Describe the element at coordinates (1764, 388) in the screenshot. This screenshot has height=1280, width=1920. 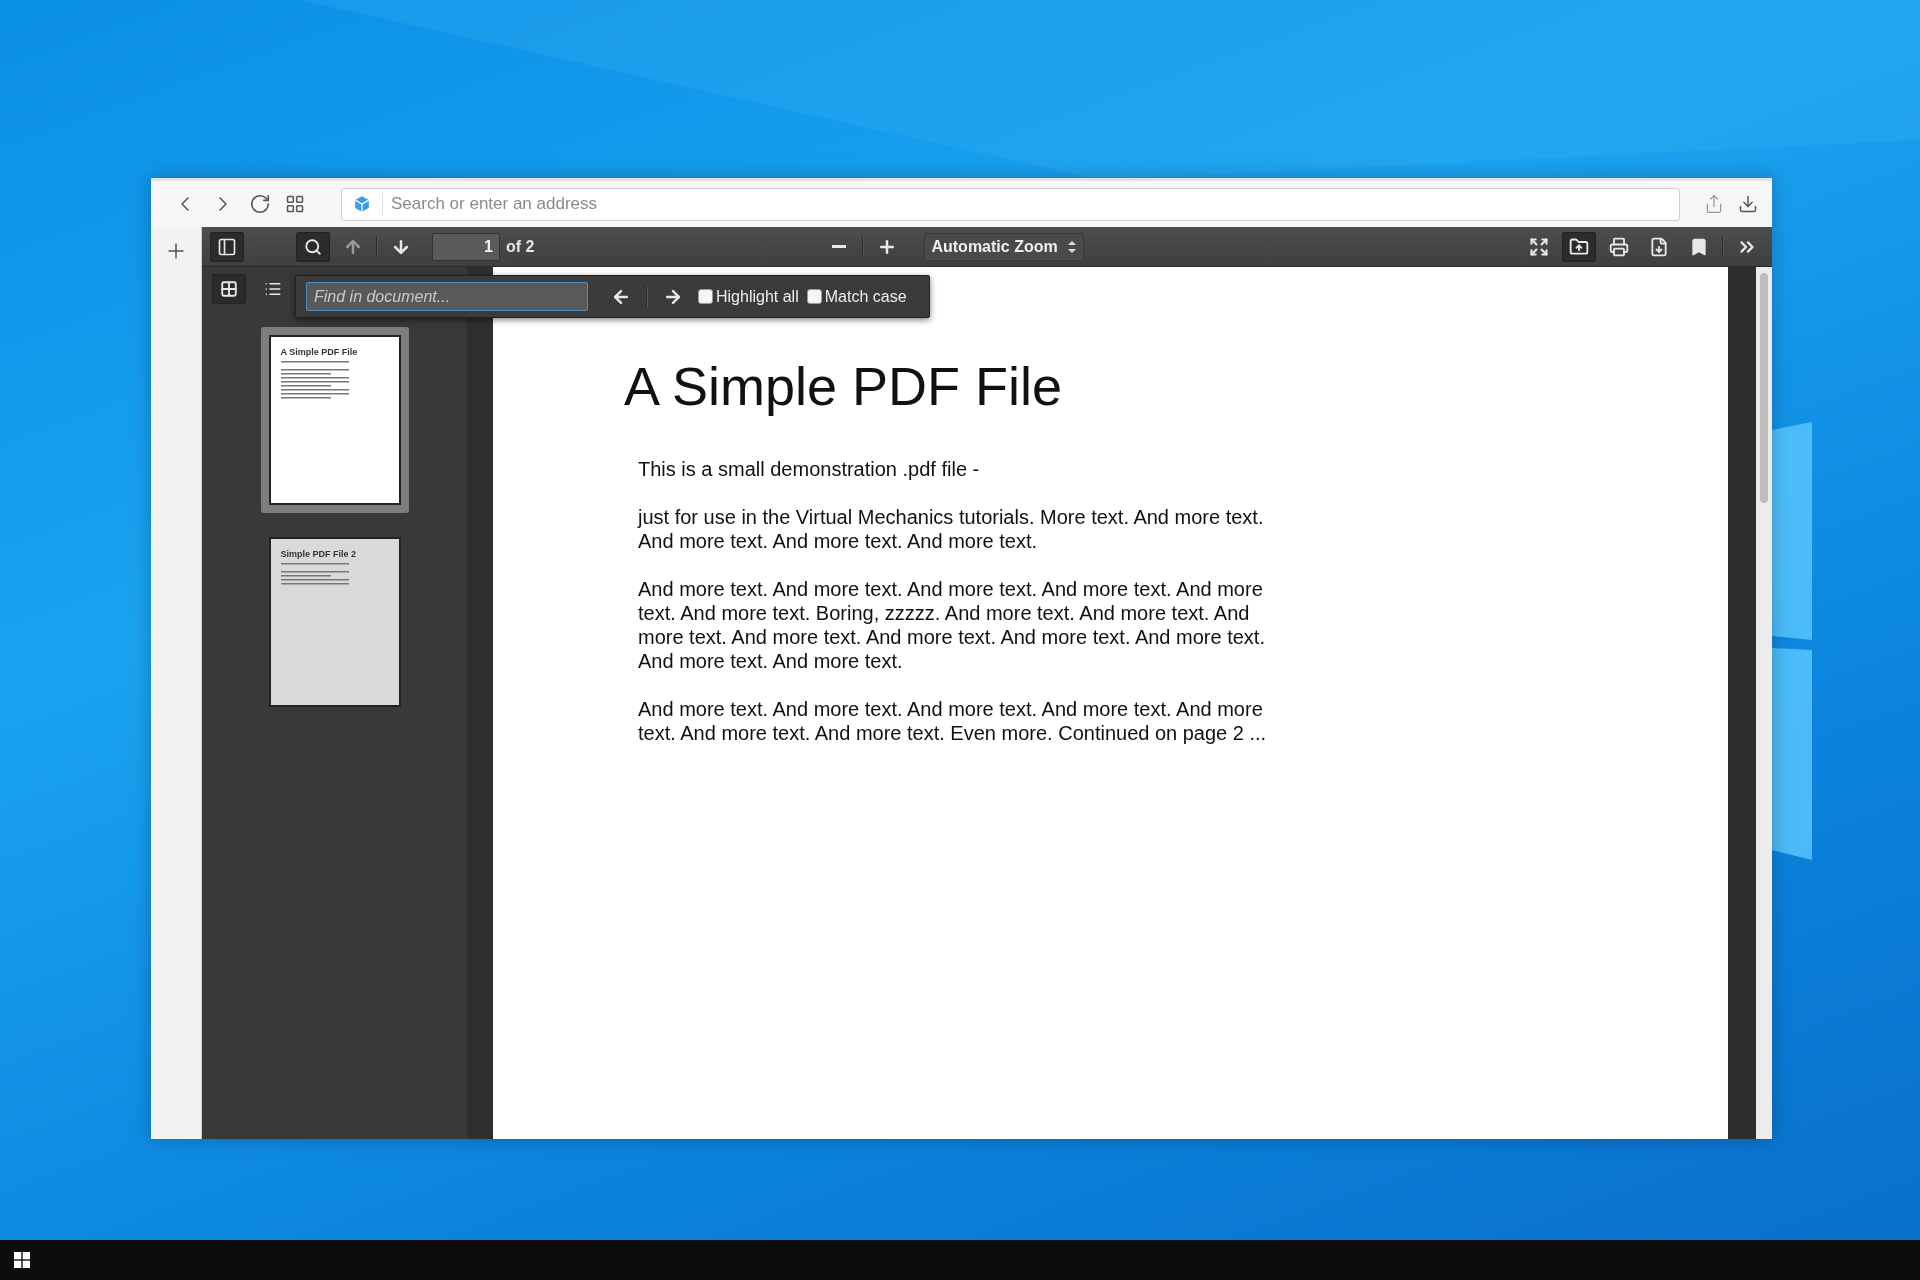
I see `scrollbar-thumb` at that location.